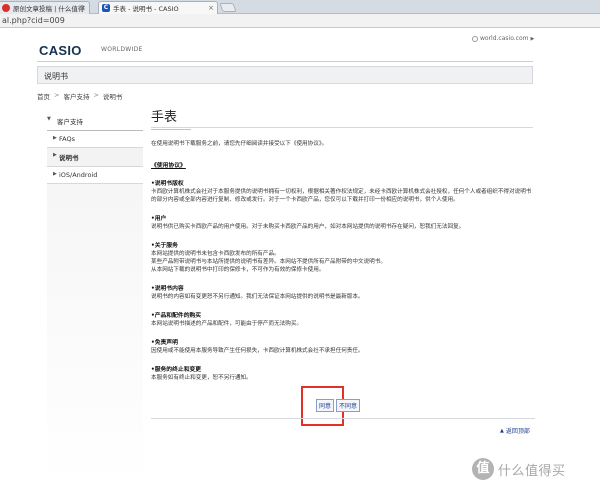 This screenshot has width=600, height=487. Describe the element at coordinates (257, 297) in the screenshot. I see `terms-text: 说明书的内容如有变更恕不另行通知。我们无法保证本网站提供的说明书是最新版本。` at that location.